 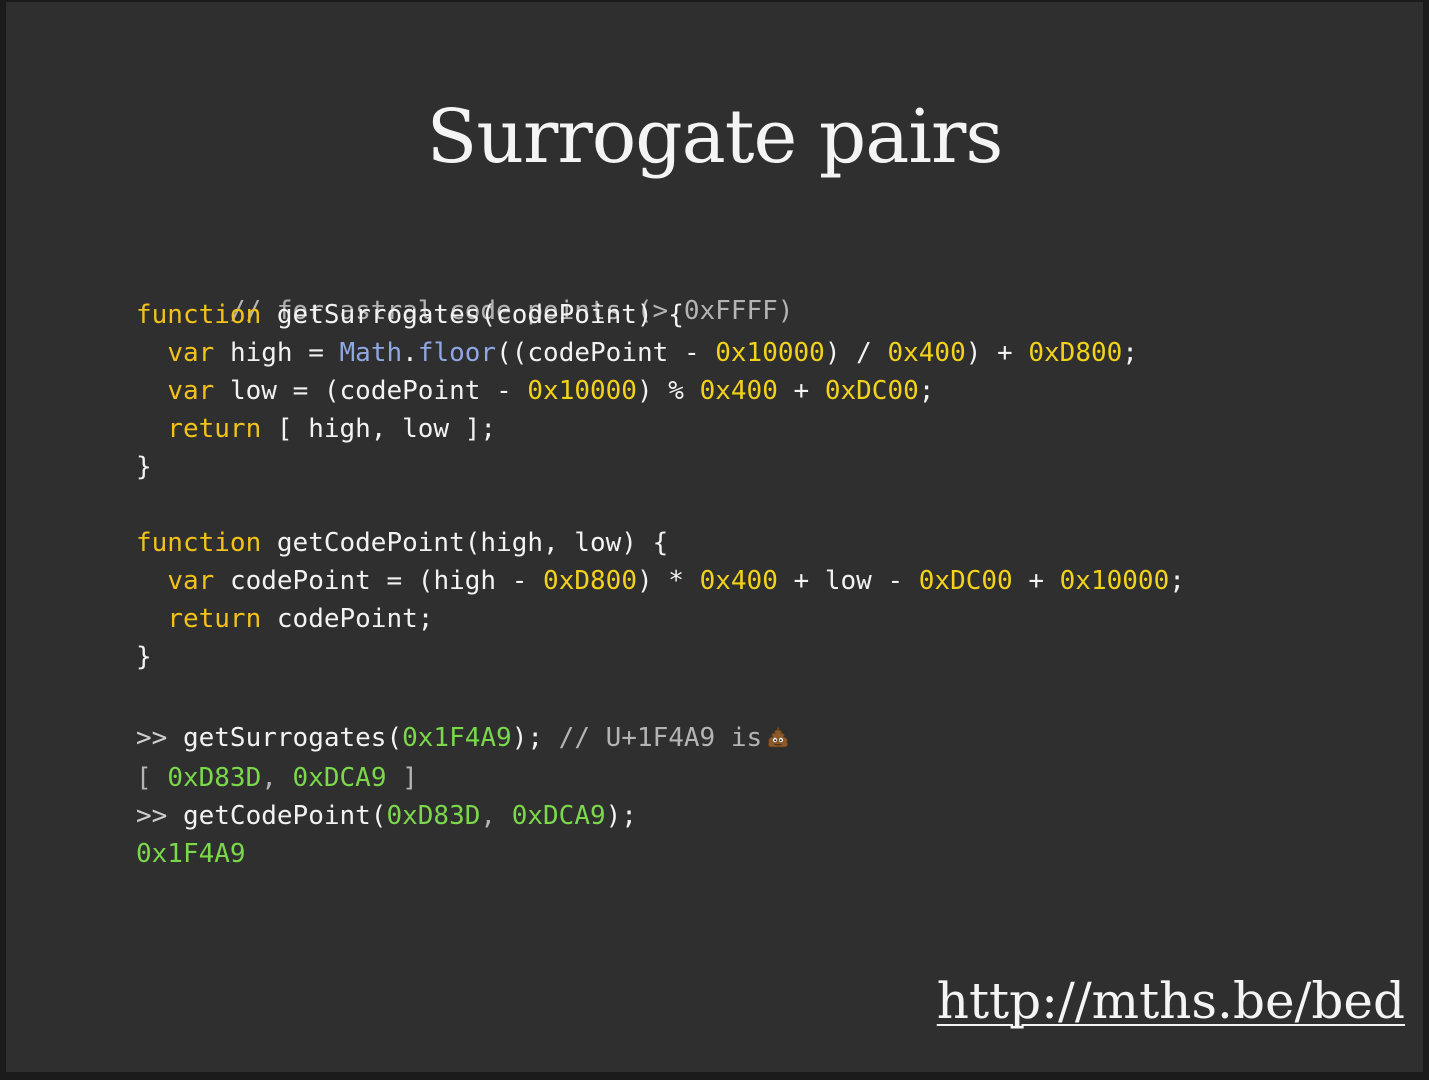 What do you see at coordinates (199, 543) in the screenshot?
I see `fn2-keyword: function` at bounding box center [199, 543].